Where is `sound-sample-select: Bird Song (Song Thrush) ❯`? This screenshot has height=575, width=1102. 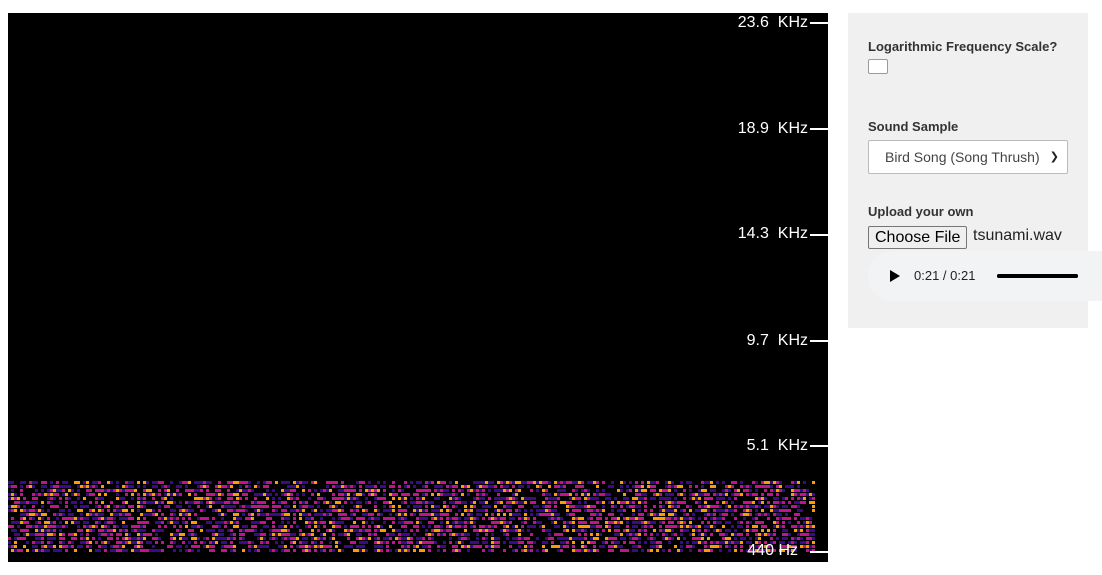
sound-sample-select: Bird Song (Song Thrush) ❯ is located at coordinates (968, 157).